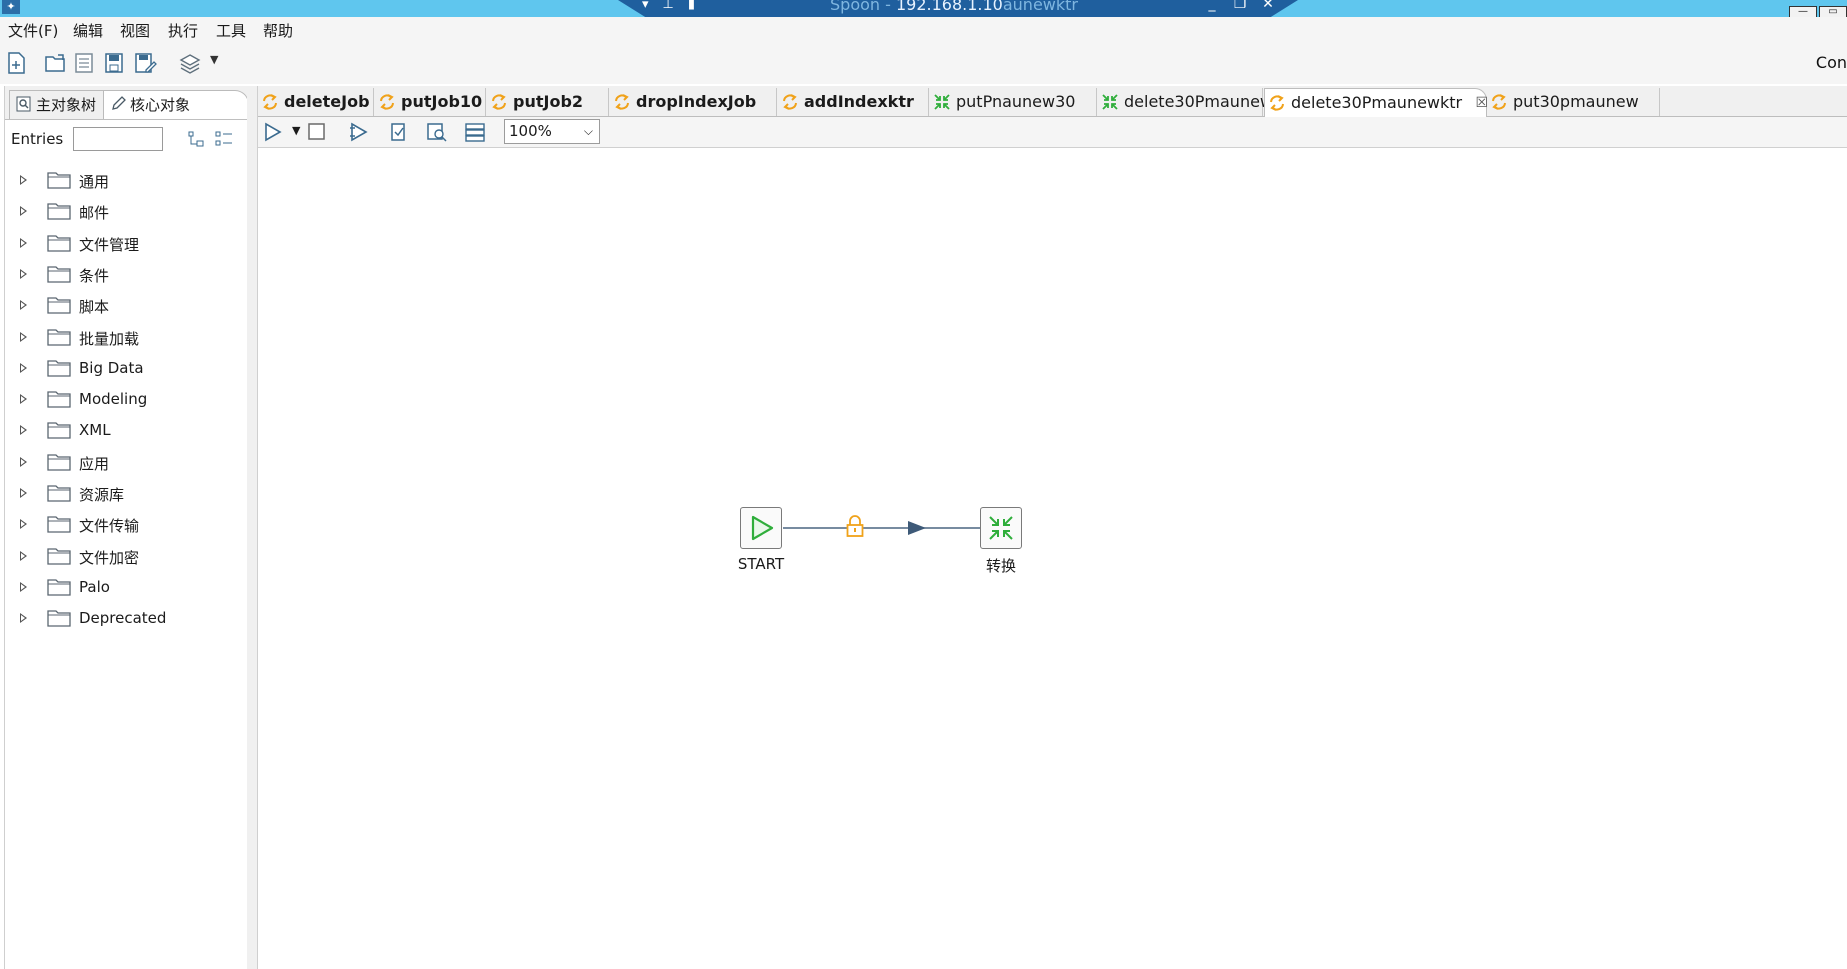 This screenshot has width=1847, height=969. Describe the element at coordinates (126, 619) in the screenshot. I see `tree-item: Deprecated` at that location.